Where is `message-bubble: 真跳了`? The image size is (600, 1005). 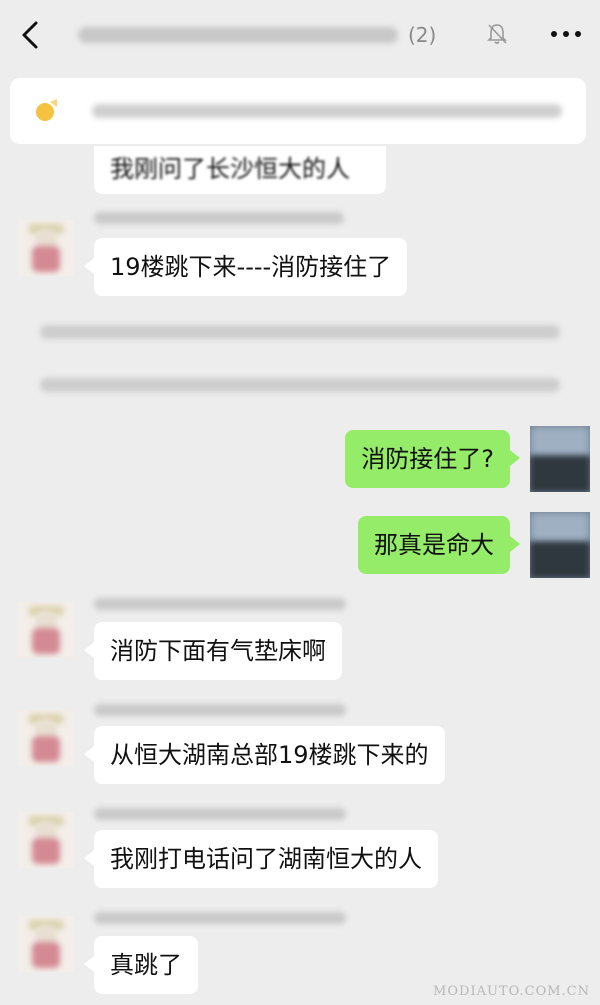
message-bubble: 真跳了 is located at coordinates (141, 965).